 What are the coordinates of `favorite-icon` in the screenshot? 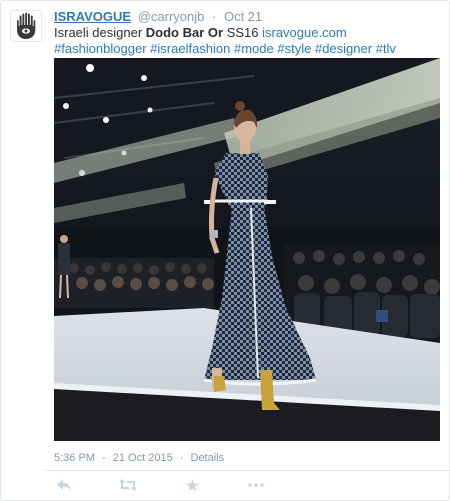 It's located at (192, 484).